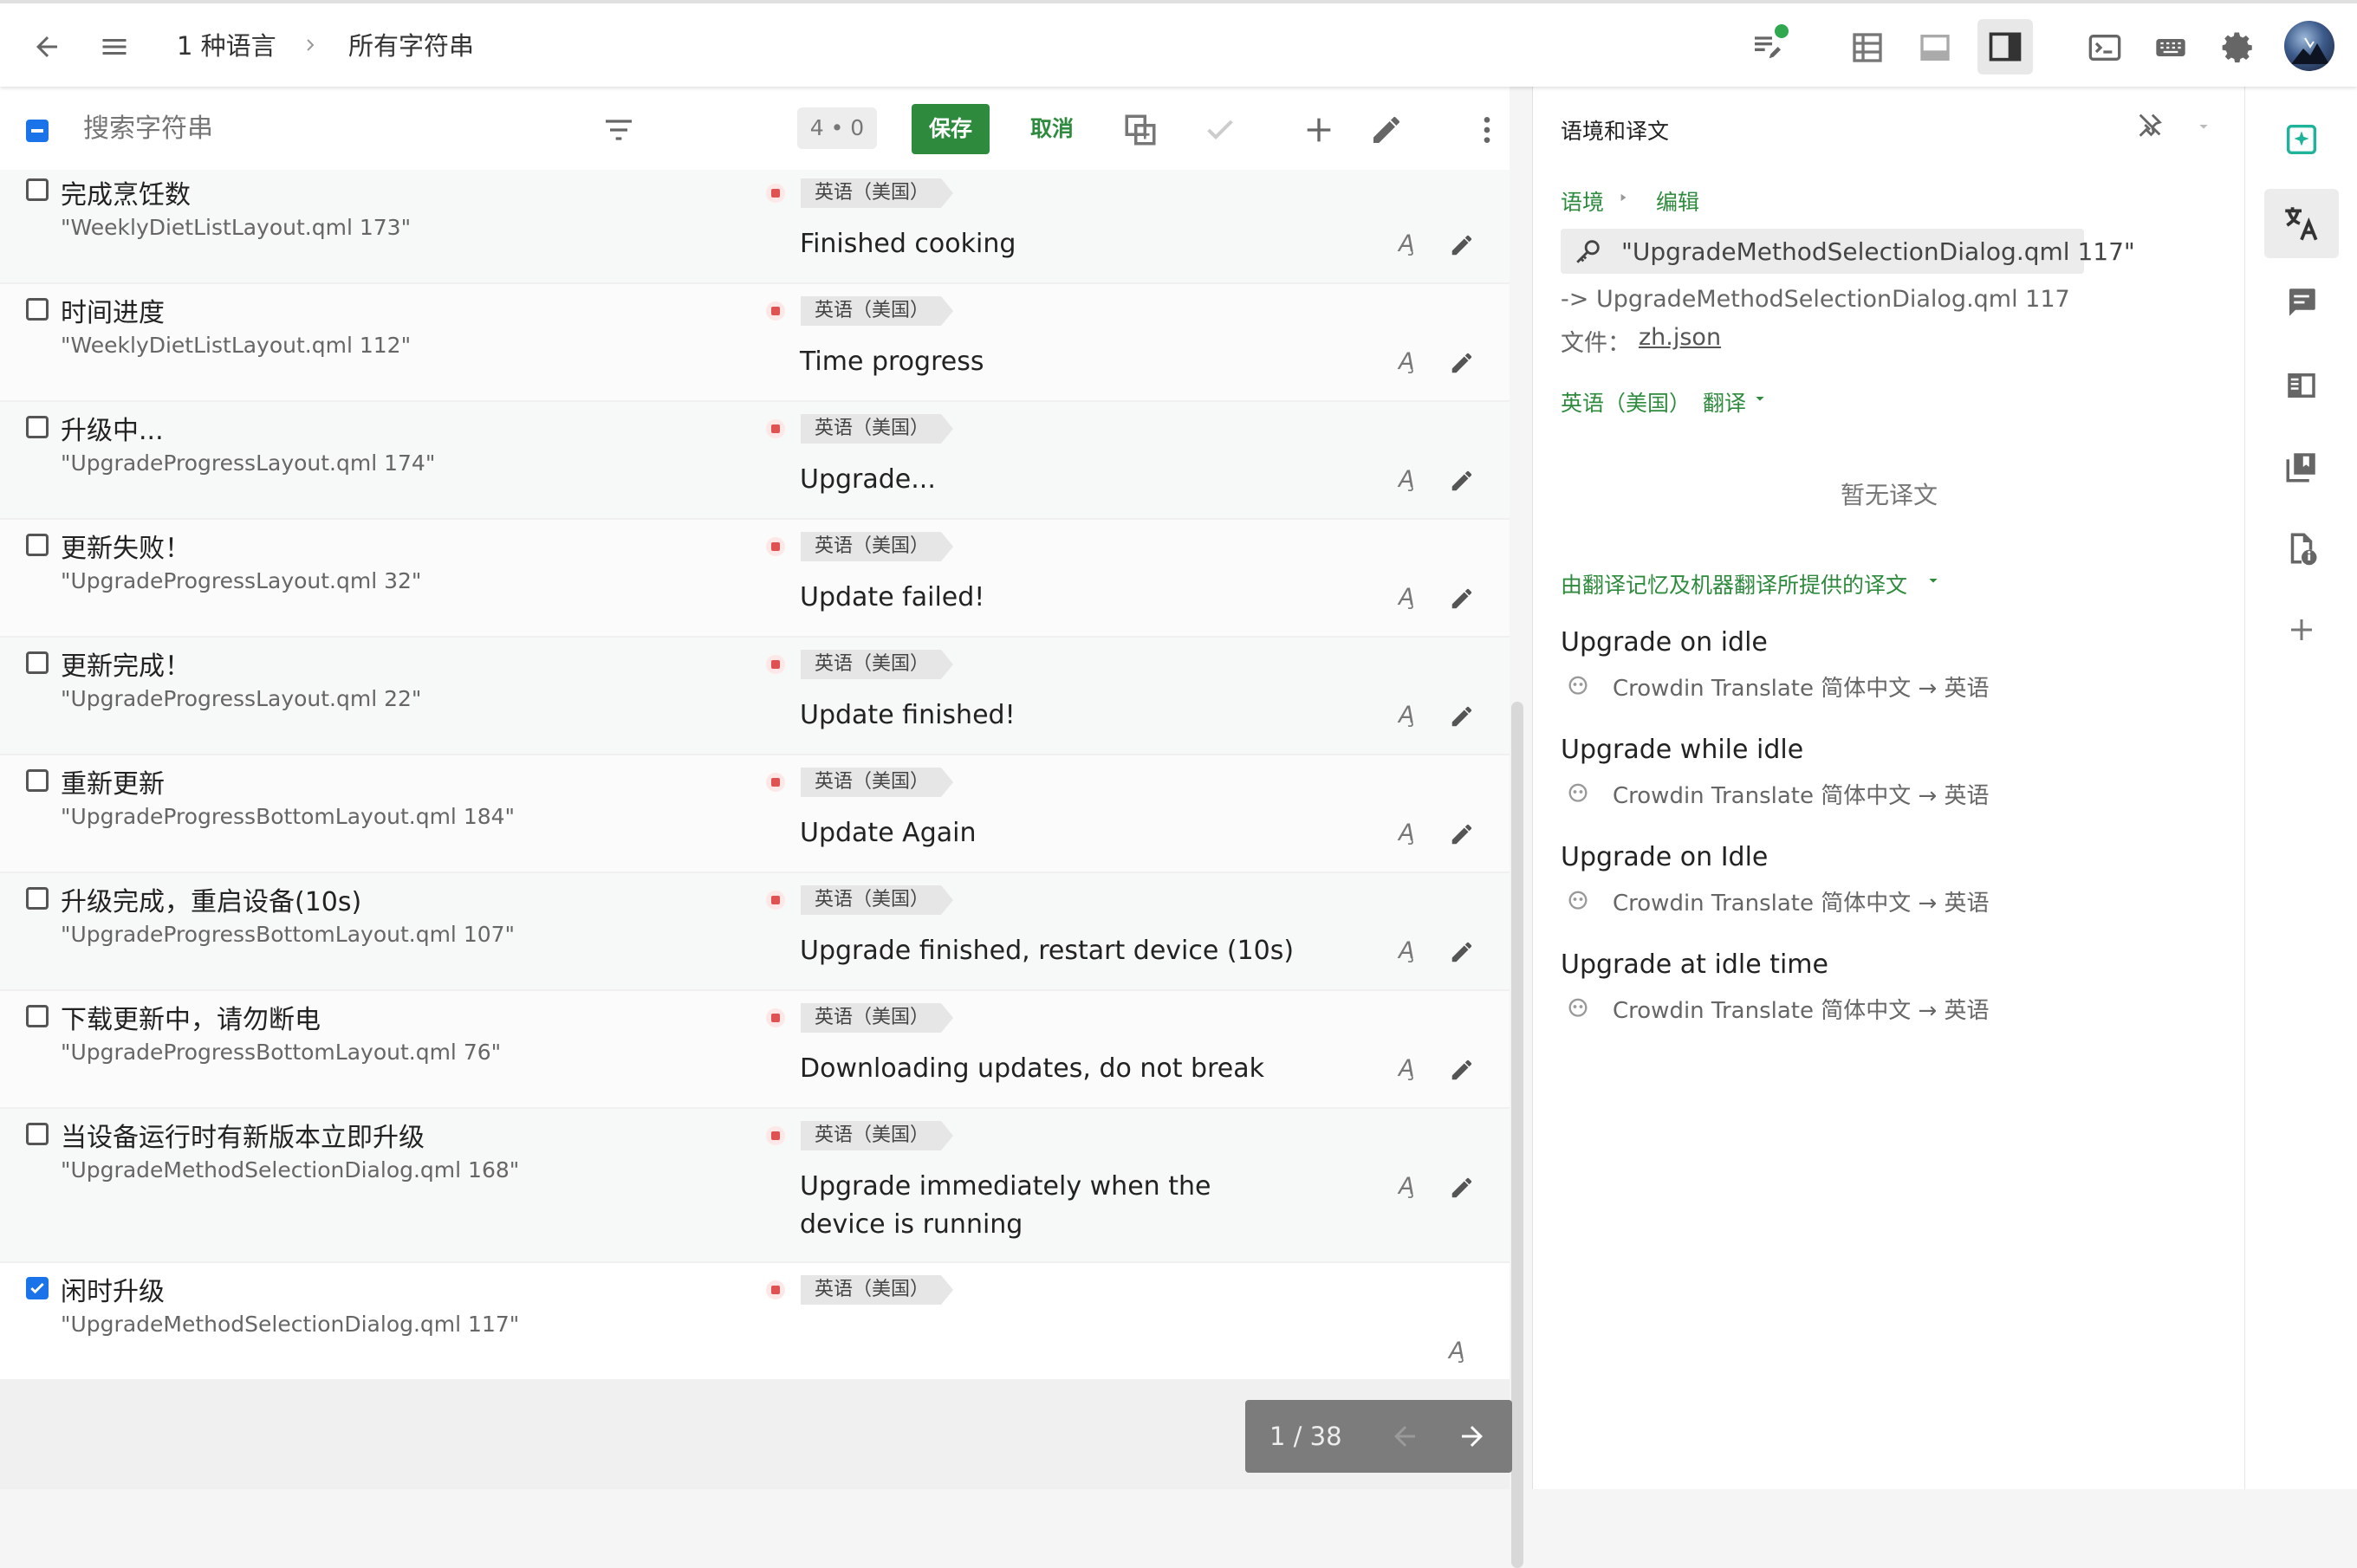 The height and width of the screenshot is (1568, 2357). Describe the element at coordinates (113, 1292) in the screenshot. I see `source-text: 闲时升级` at that location.